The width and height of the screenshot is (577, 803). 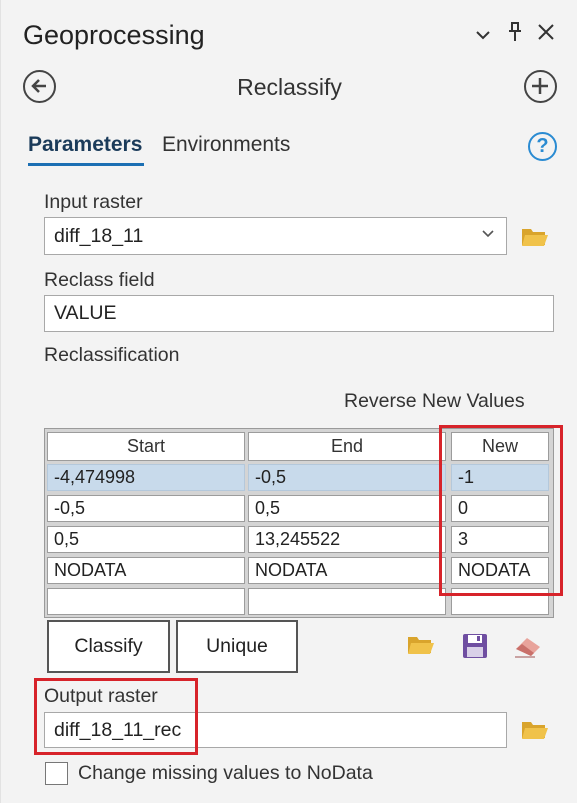 What do you see at coordinates (275, 236) in the screenshot?
I see `input-raster-select: diff_18_11` at bounding box center [275, 236].